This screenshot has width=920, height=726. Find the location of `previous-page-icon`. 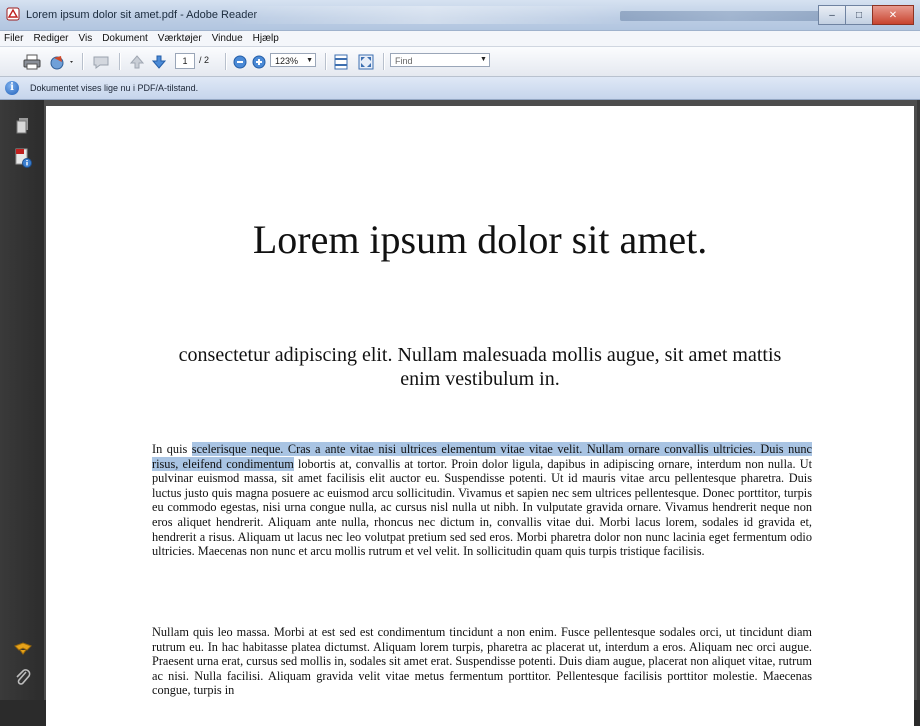

previous-page-icon is located at coordinates (137, 61).